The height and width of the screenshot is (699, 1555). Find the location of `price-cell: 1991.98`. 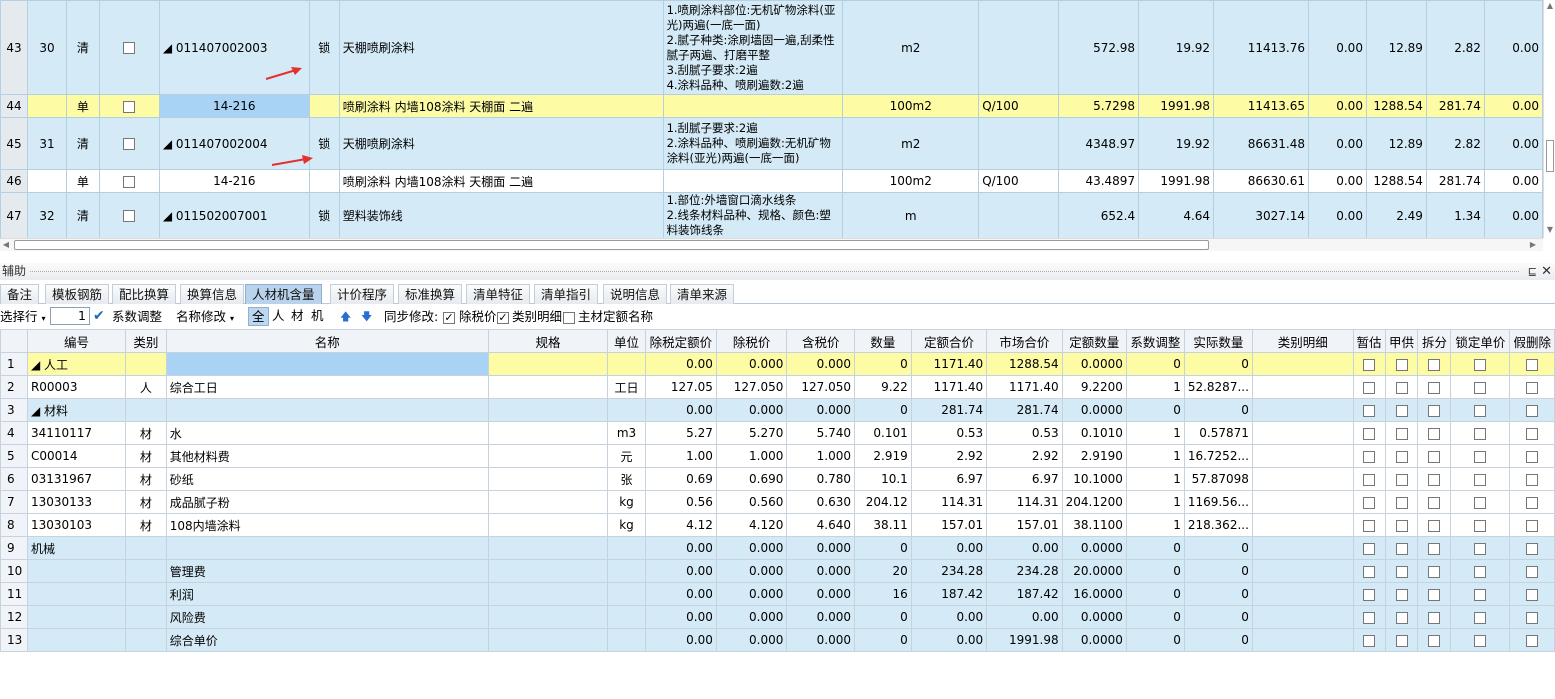

price-cell: 1991.98 is located at coordinates (1176, 106).